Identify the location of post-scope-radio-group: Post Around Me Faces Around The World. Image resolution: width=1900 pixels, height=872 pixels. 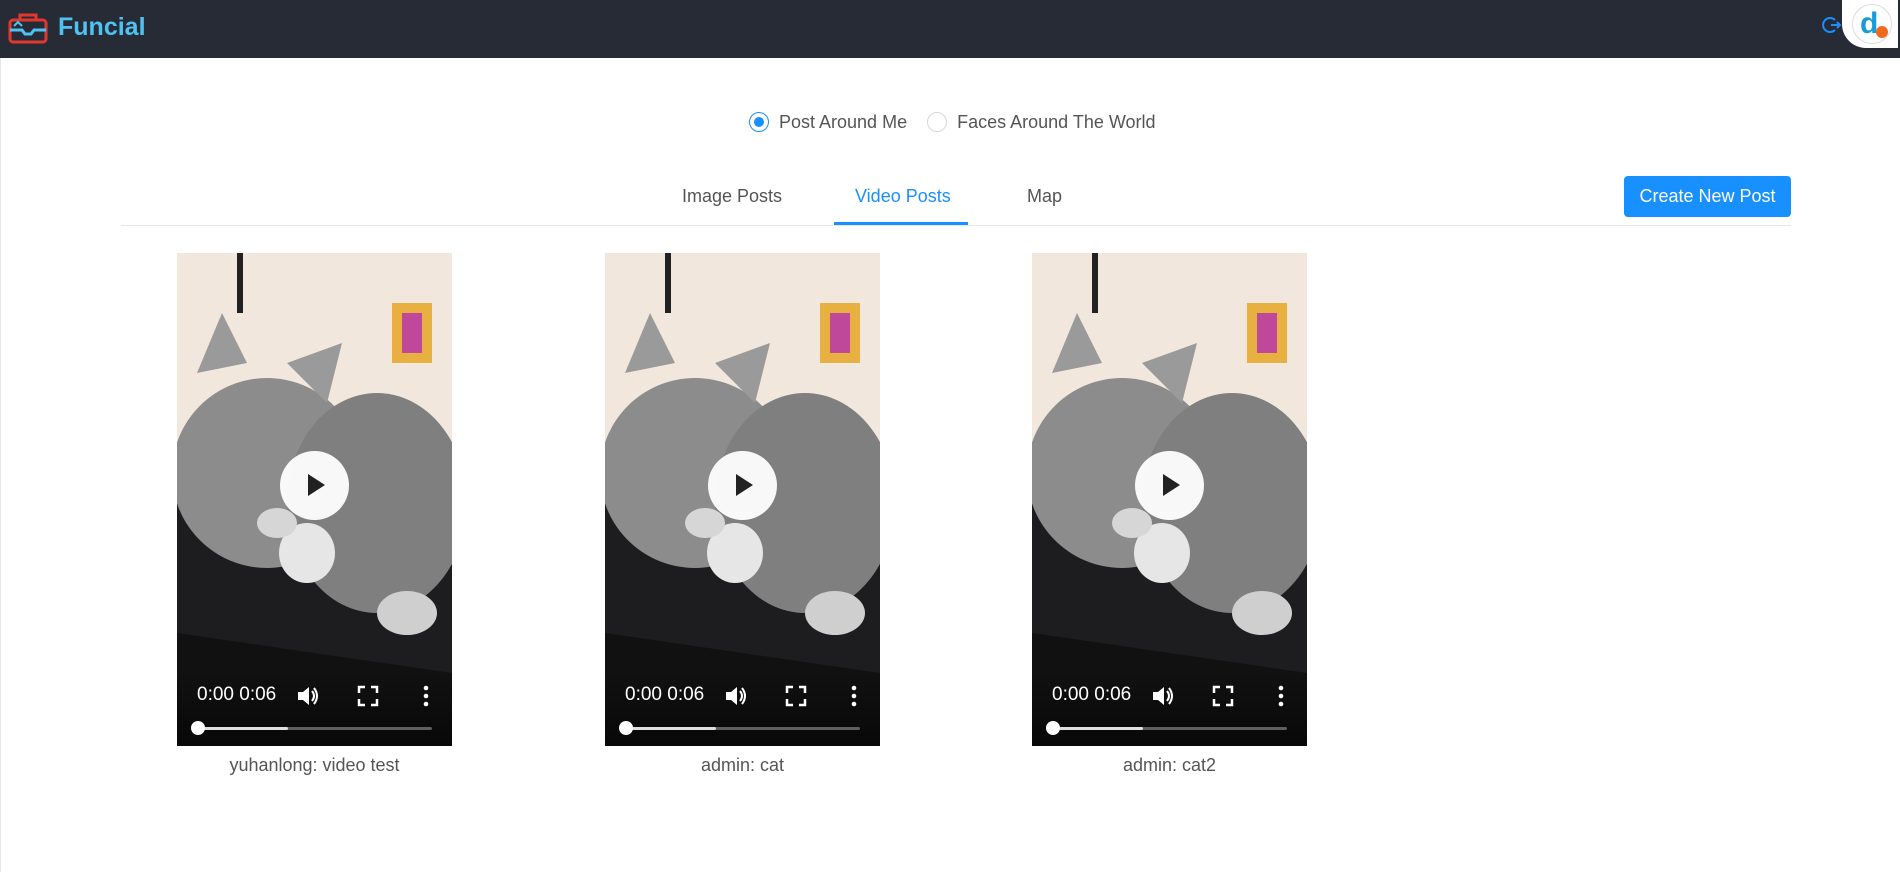
(962, 122).